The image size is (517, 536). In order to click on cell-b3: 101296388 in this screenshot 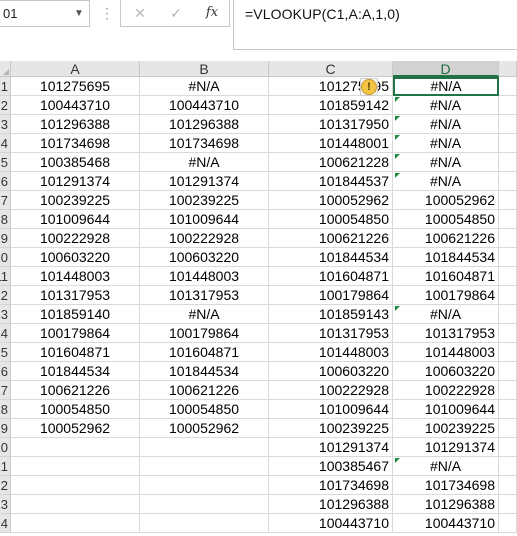, I will do `click(204, 124)`.